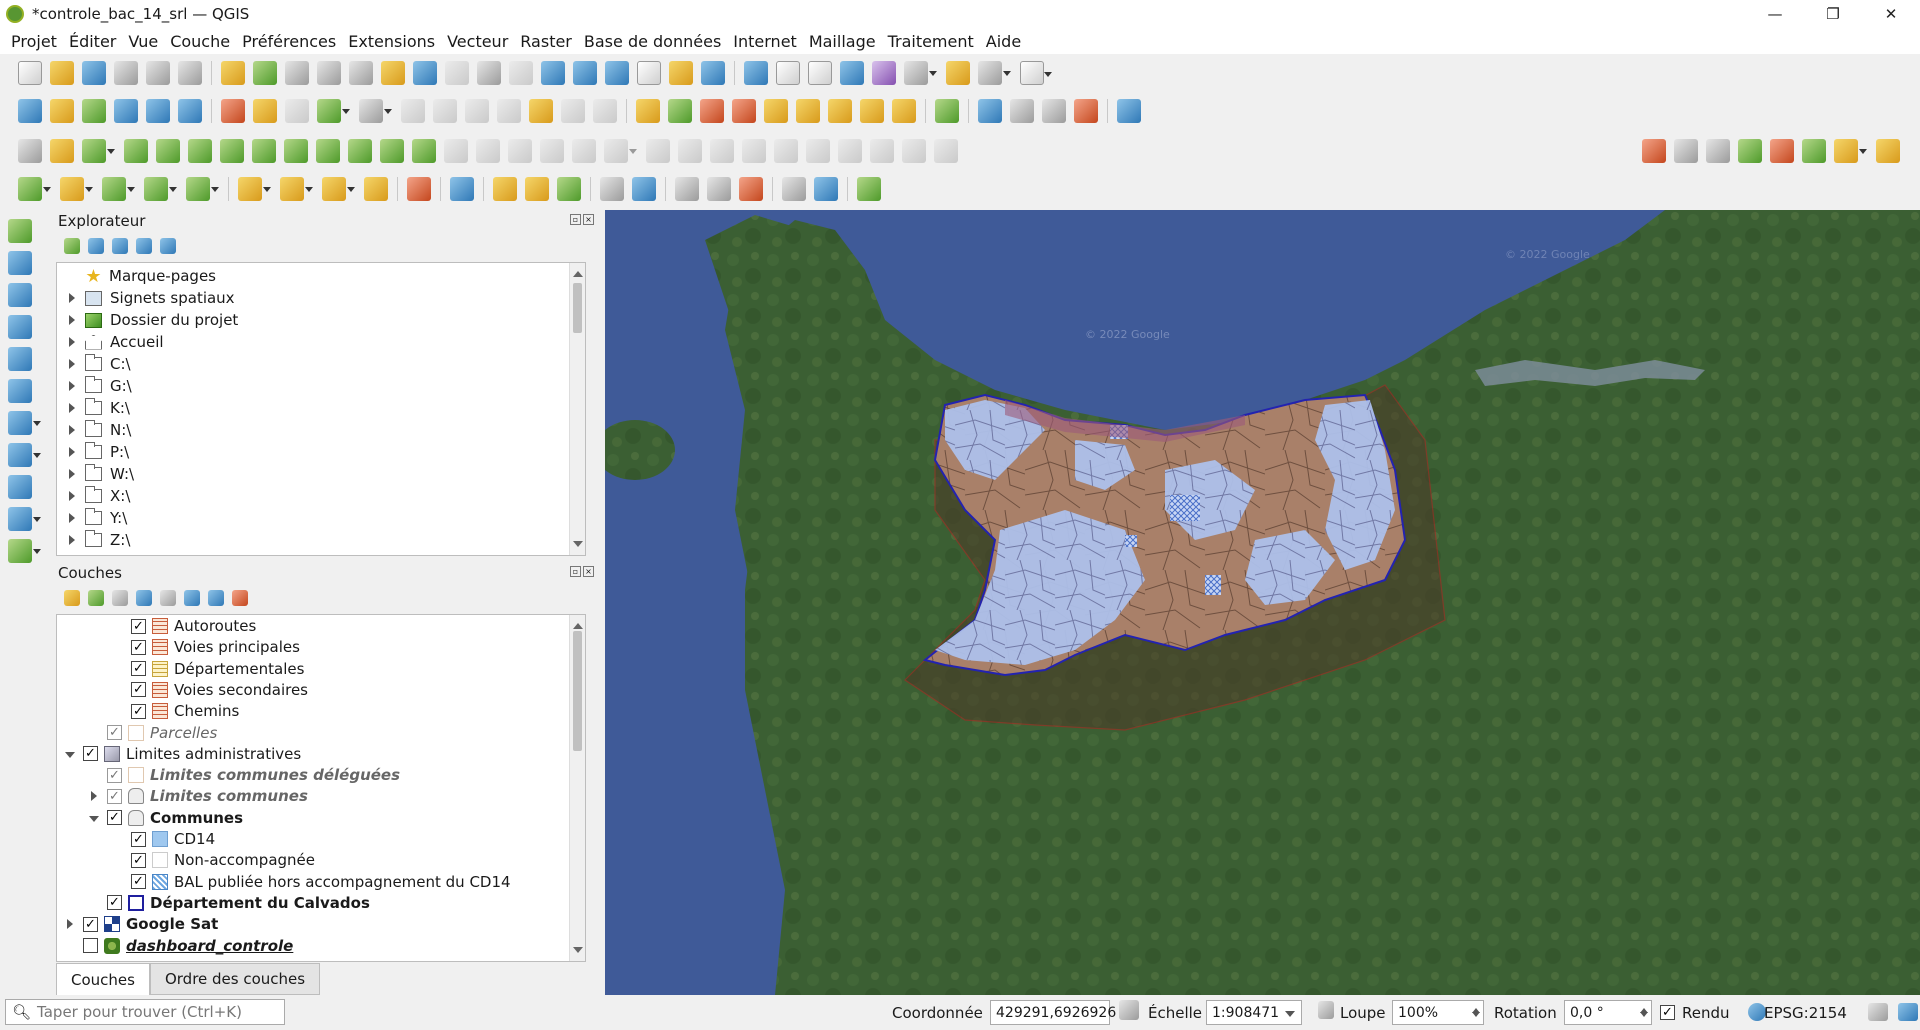 The image size is (1920, 1030). What do you see at coordinates (1036, 73) in the screenshot?
I see `text-annotation-icon` at bounding box center [1036, 73].